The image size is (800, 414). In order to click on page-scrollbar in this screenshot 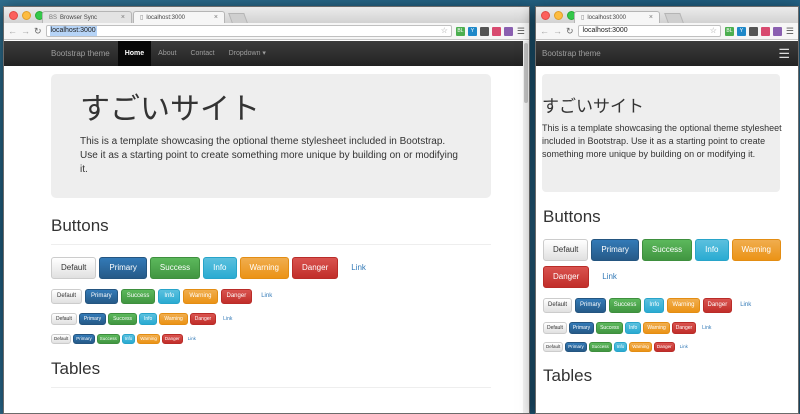, I will do `click(526, 227)`.